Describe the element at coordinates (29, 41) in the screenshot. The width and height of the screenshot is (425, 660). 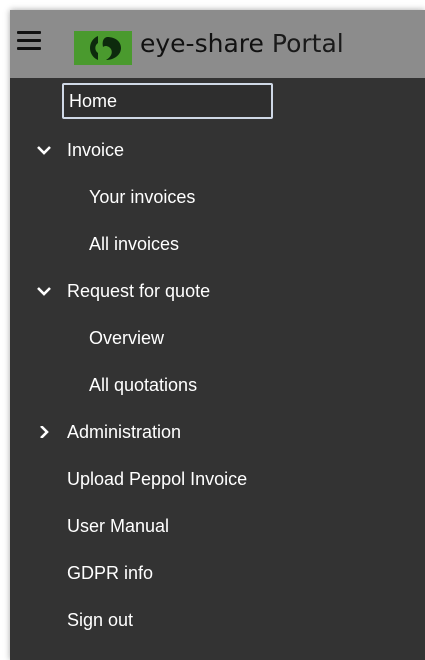
I see `hamburger-menu-icon` at that location.